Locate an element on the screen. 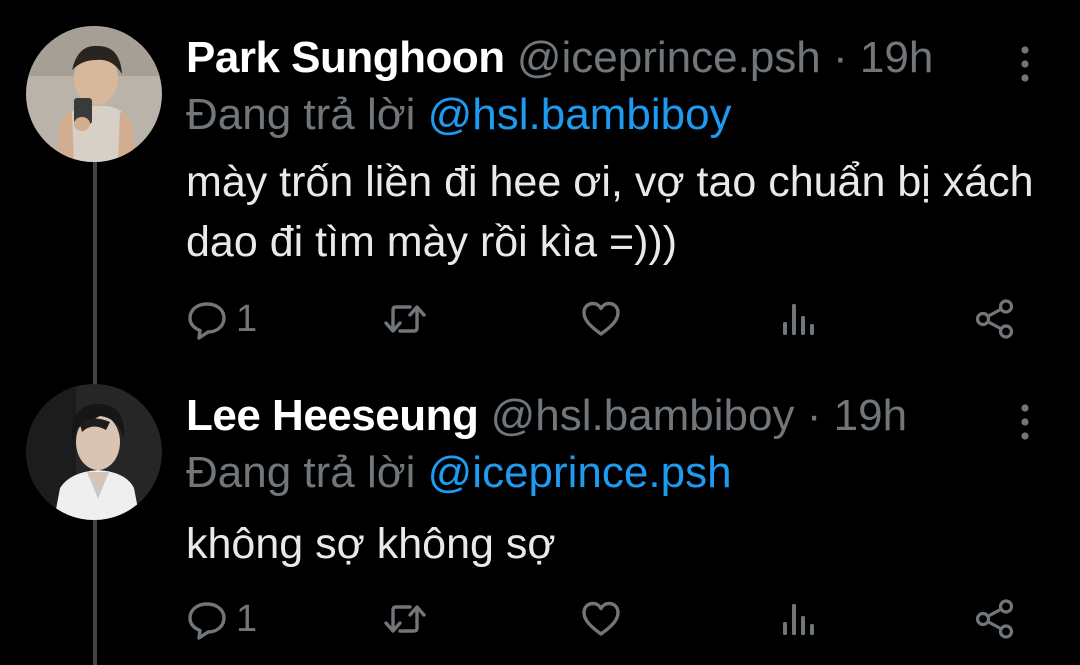 This screenshot has width=1080, height=665. display-name: Park Sunghoon is located at coordinates (345, 57).